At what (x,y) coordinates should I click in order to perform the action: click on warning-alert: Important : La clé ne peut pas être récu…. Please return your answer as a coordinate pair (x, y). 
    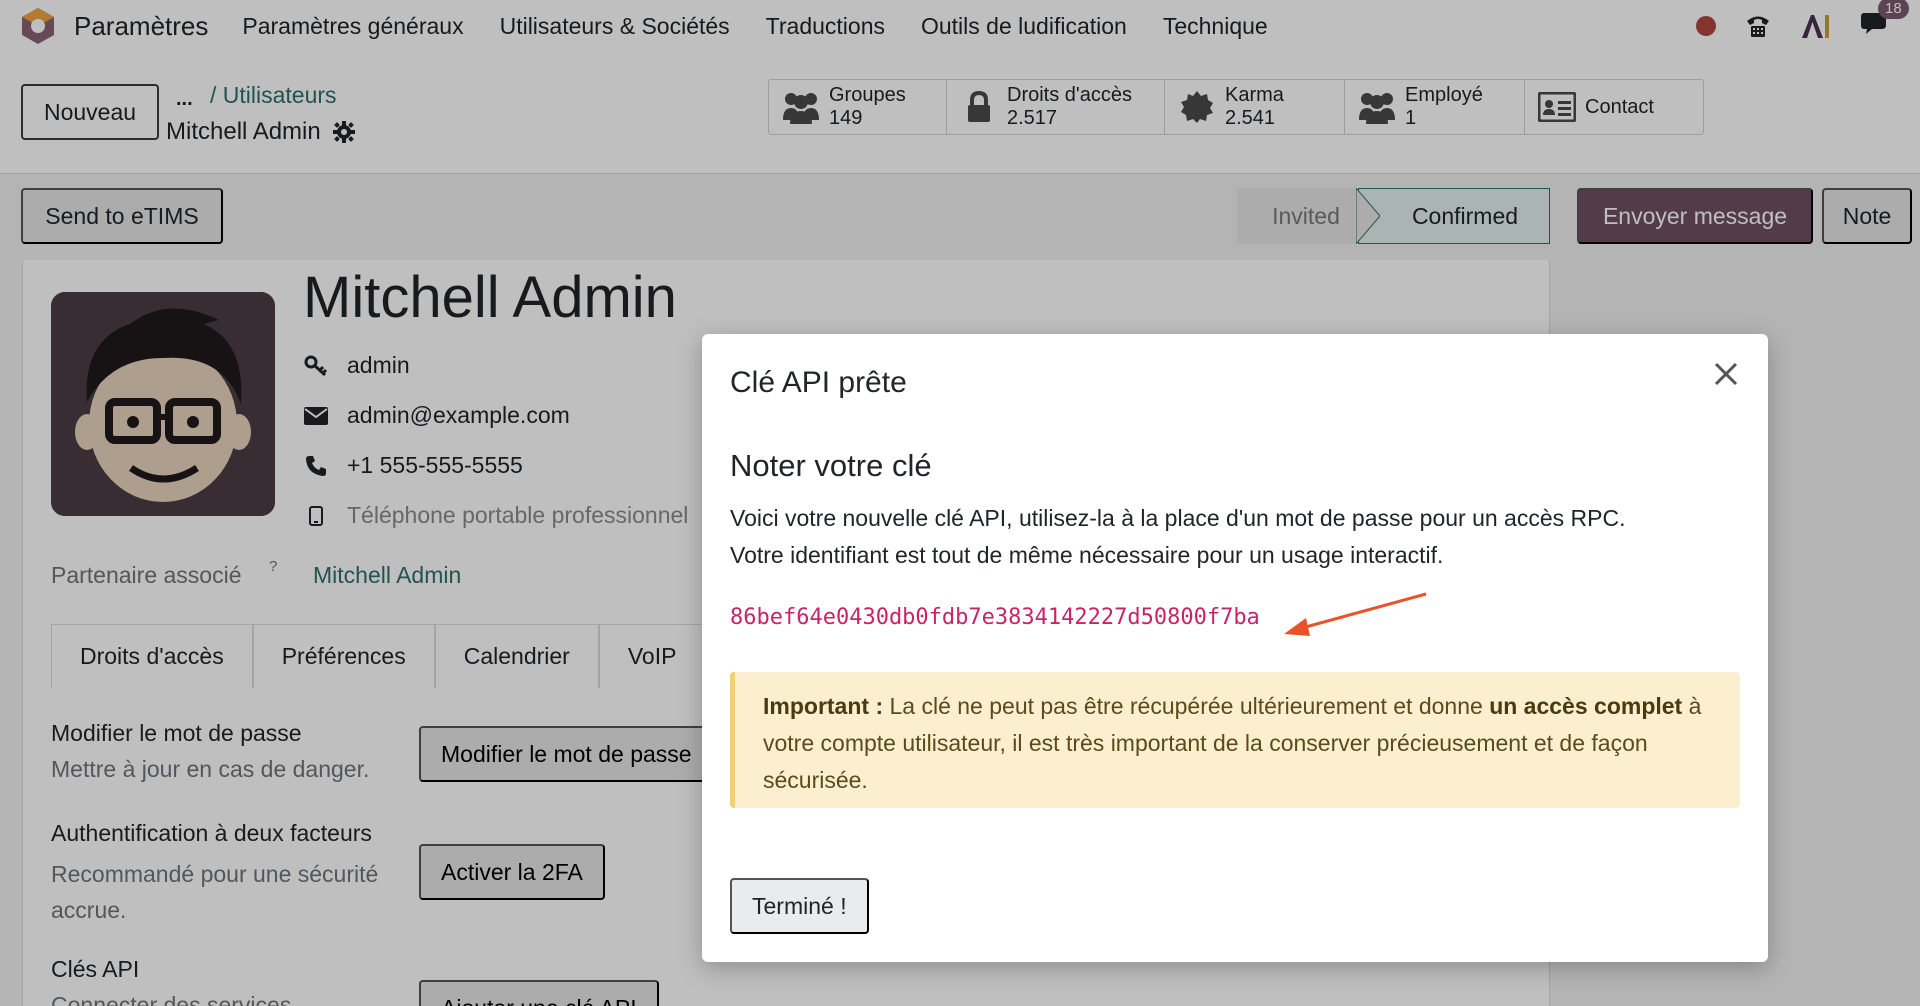
    Looking at the image, I should click on (1235, 740).